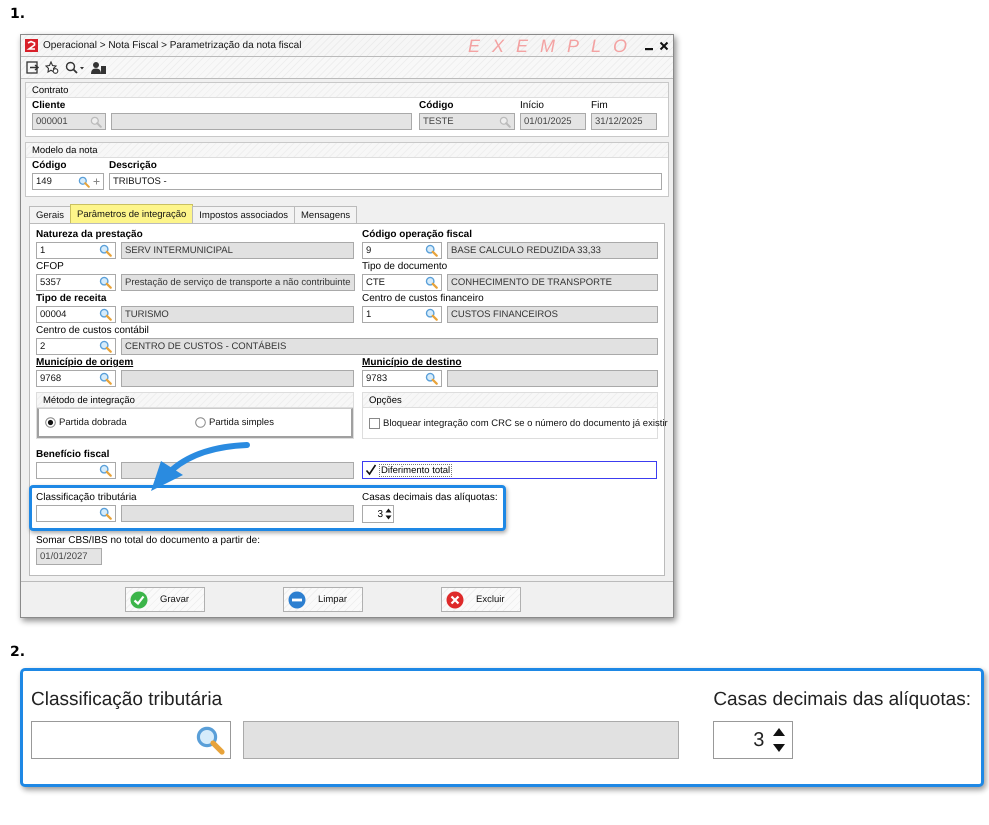 Image resolution: width=989 pixels, height=825 pixels. Describe the element at coordinates (599, 105) in the screenshot. I see `field-label: Fim` at that location.